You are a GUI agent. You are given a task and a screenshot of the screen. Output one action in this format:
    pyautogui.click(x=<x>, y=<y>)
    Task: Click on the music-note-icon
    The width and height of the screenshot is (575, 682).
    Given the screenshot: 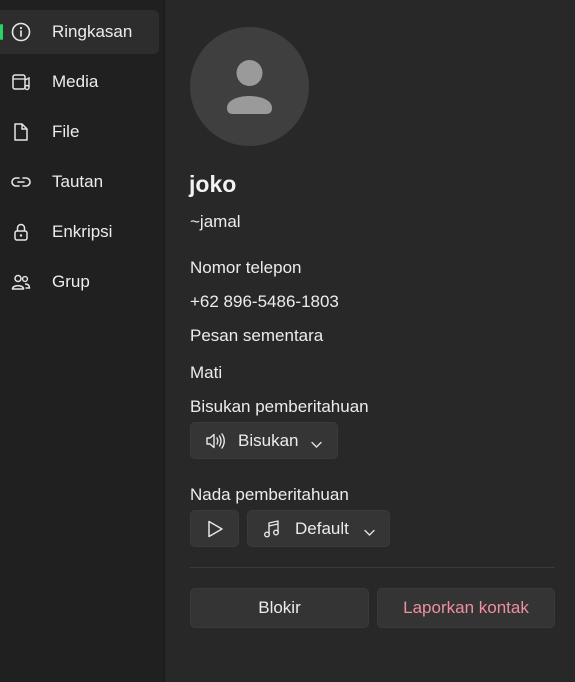 What is the action you would take?
    pyautogui.click(x=272, y=531)
    